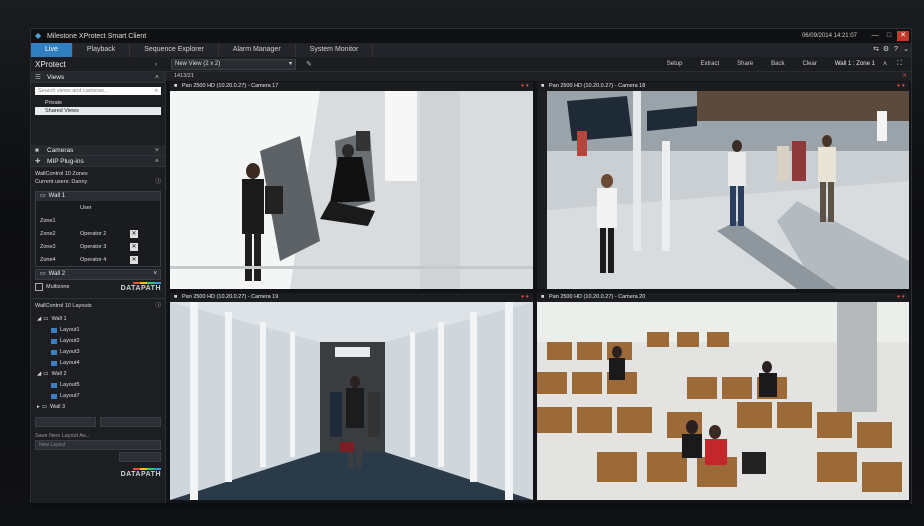  What do you see at coordinates (888, 64) in the screenshot?
I see `expand-up-icon: ˄` at bounding box center [888, 64].